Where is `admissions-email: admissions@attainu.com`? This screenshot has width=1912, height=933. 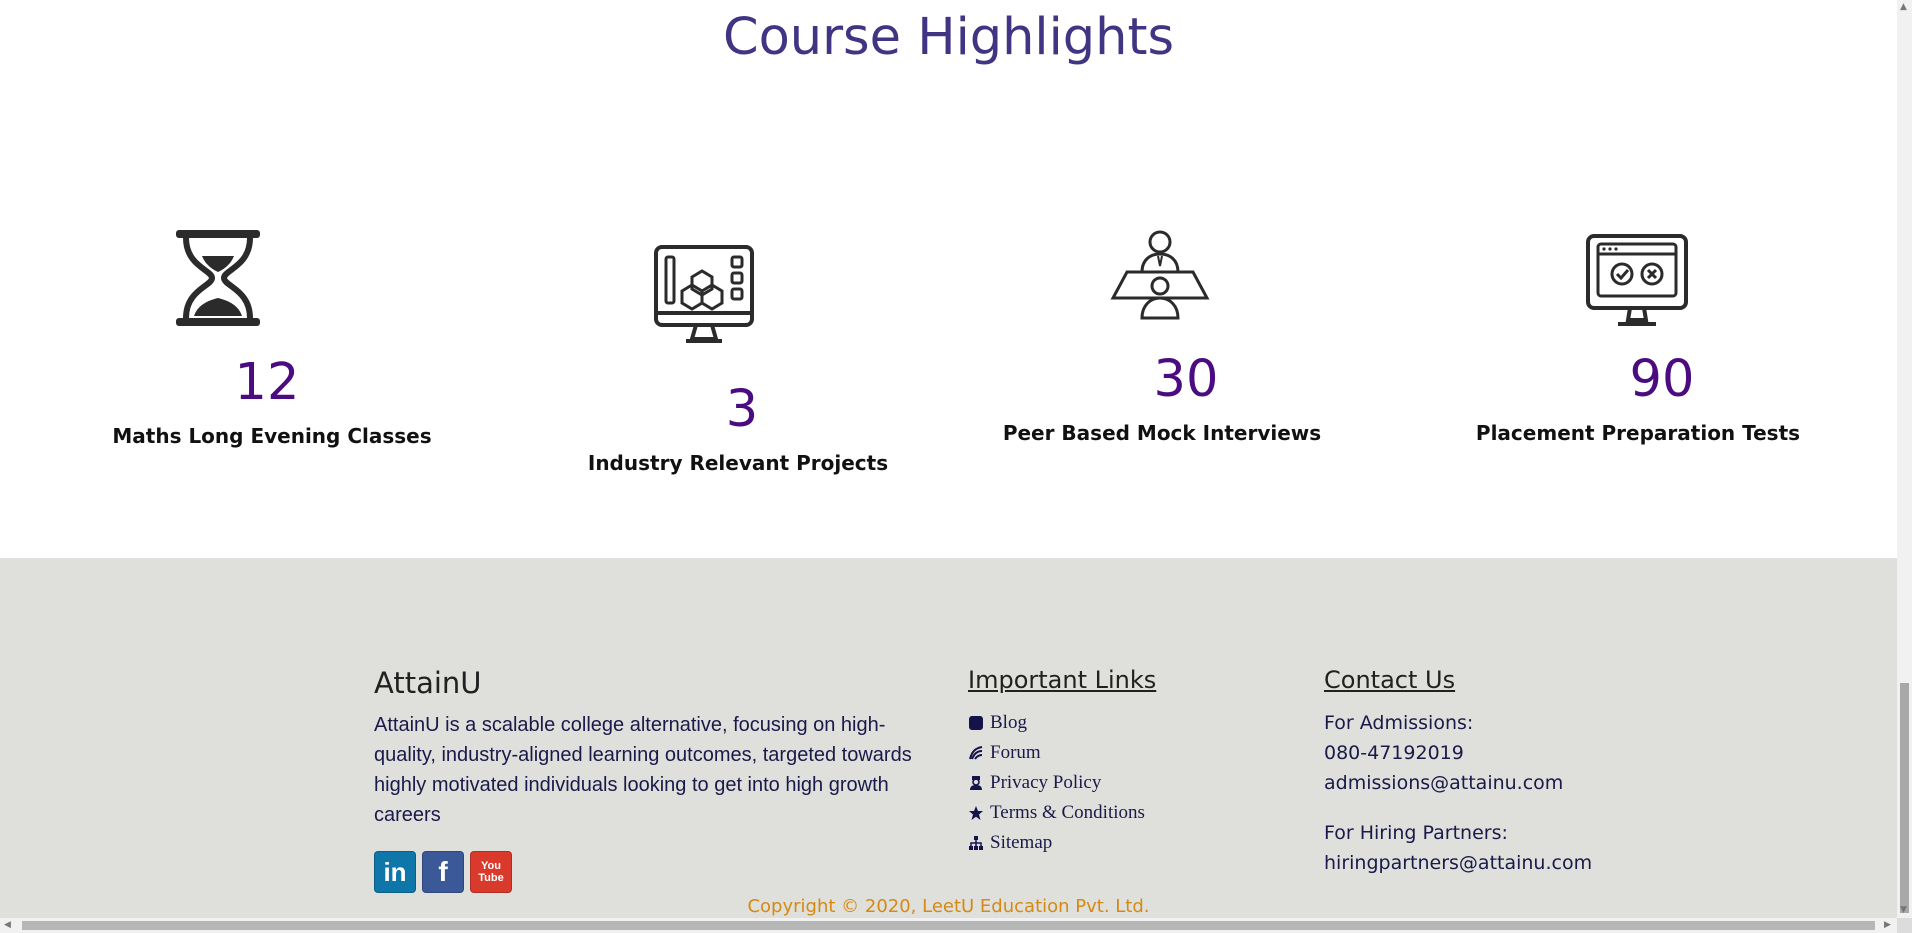
admissions-email: admissions@attainu.com is located at coordinates (1458, 783).